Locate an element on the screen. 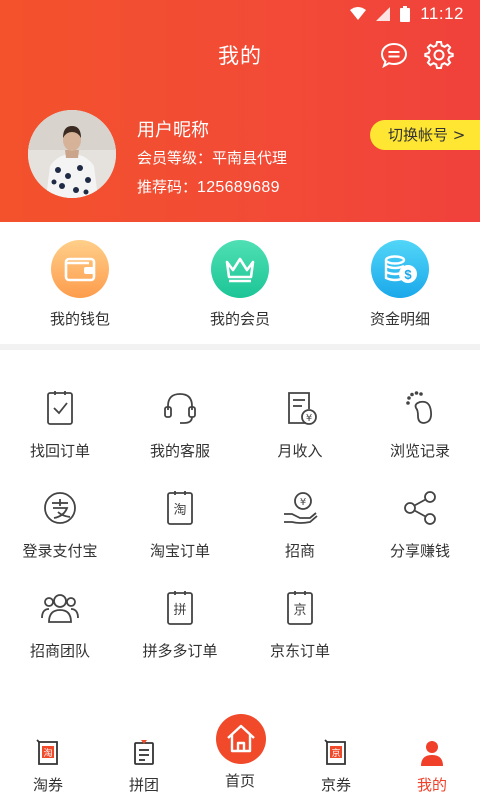 This screenshot has height=800, width=480. status-time: 11:12 is located at coordinates (442, 13).